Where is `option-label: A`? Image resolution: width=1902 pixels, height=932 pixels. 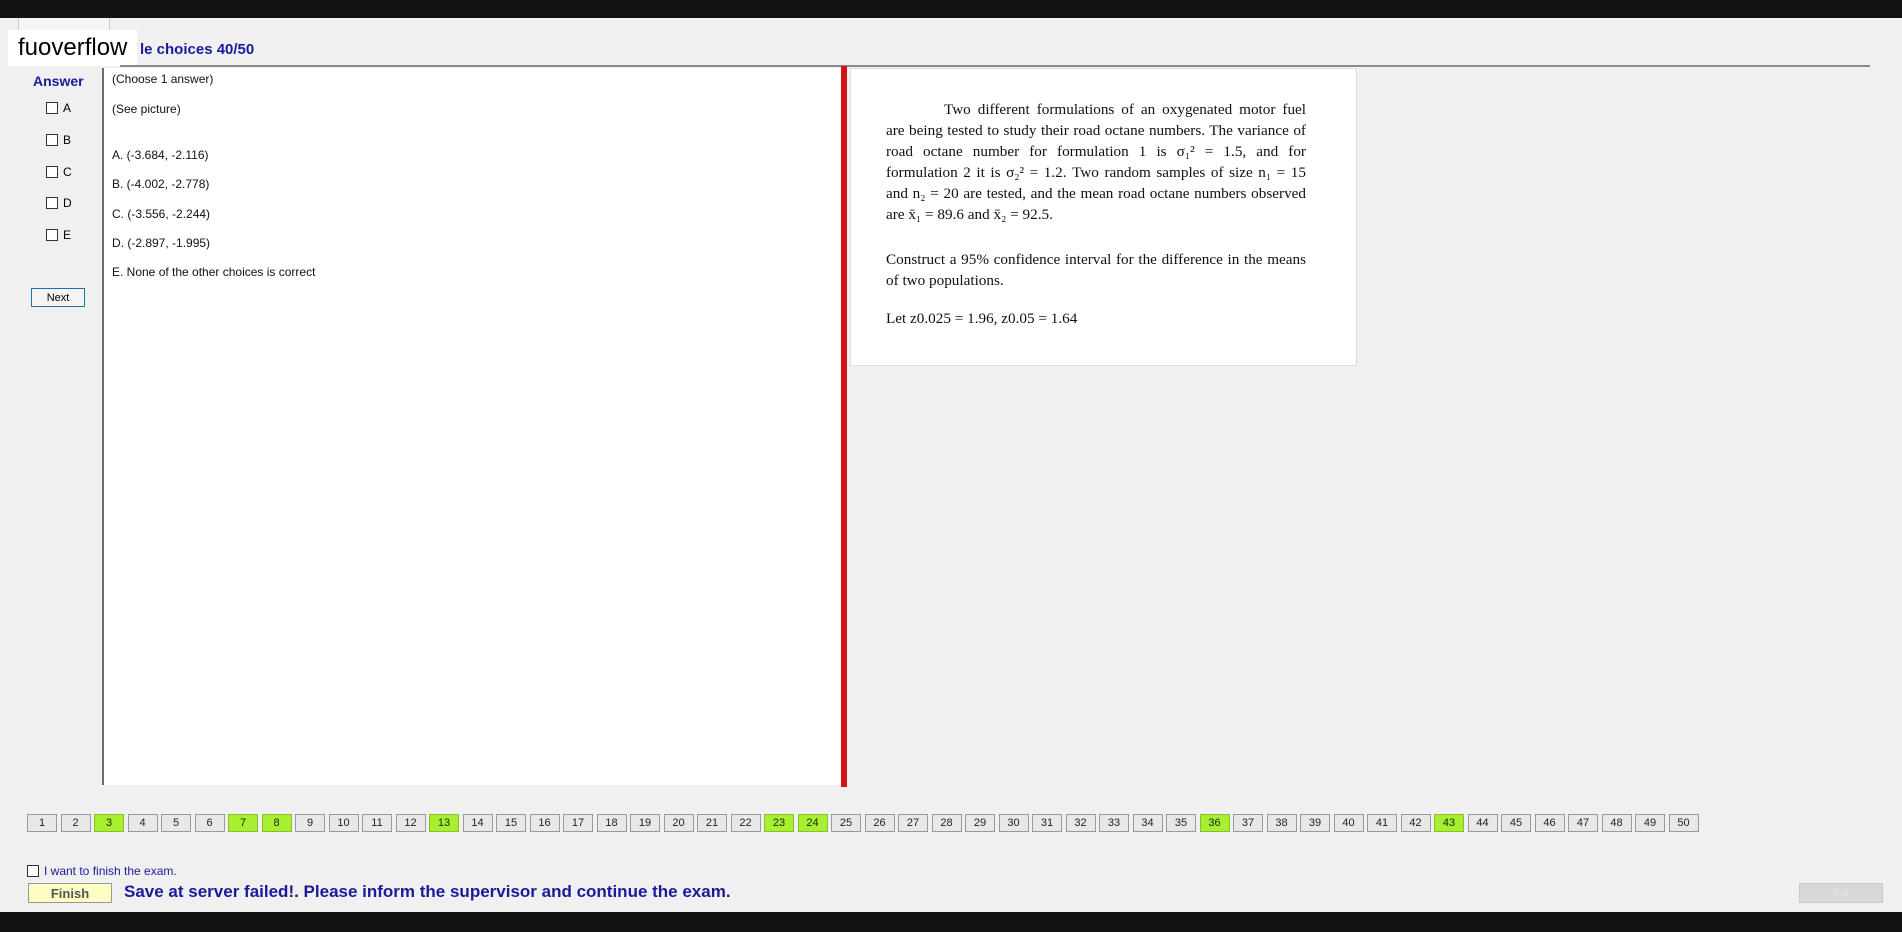
option-label: A is located at coordinates (67, 108).